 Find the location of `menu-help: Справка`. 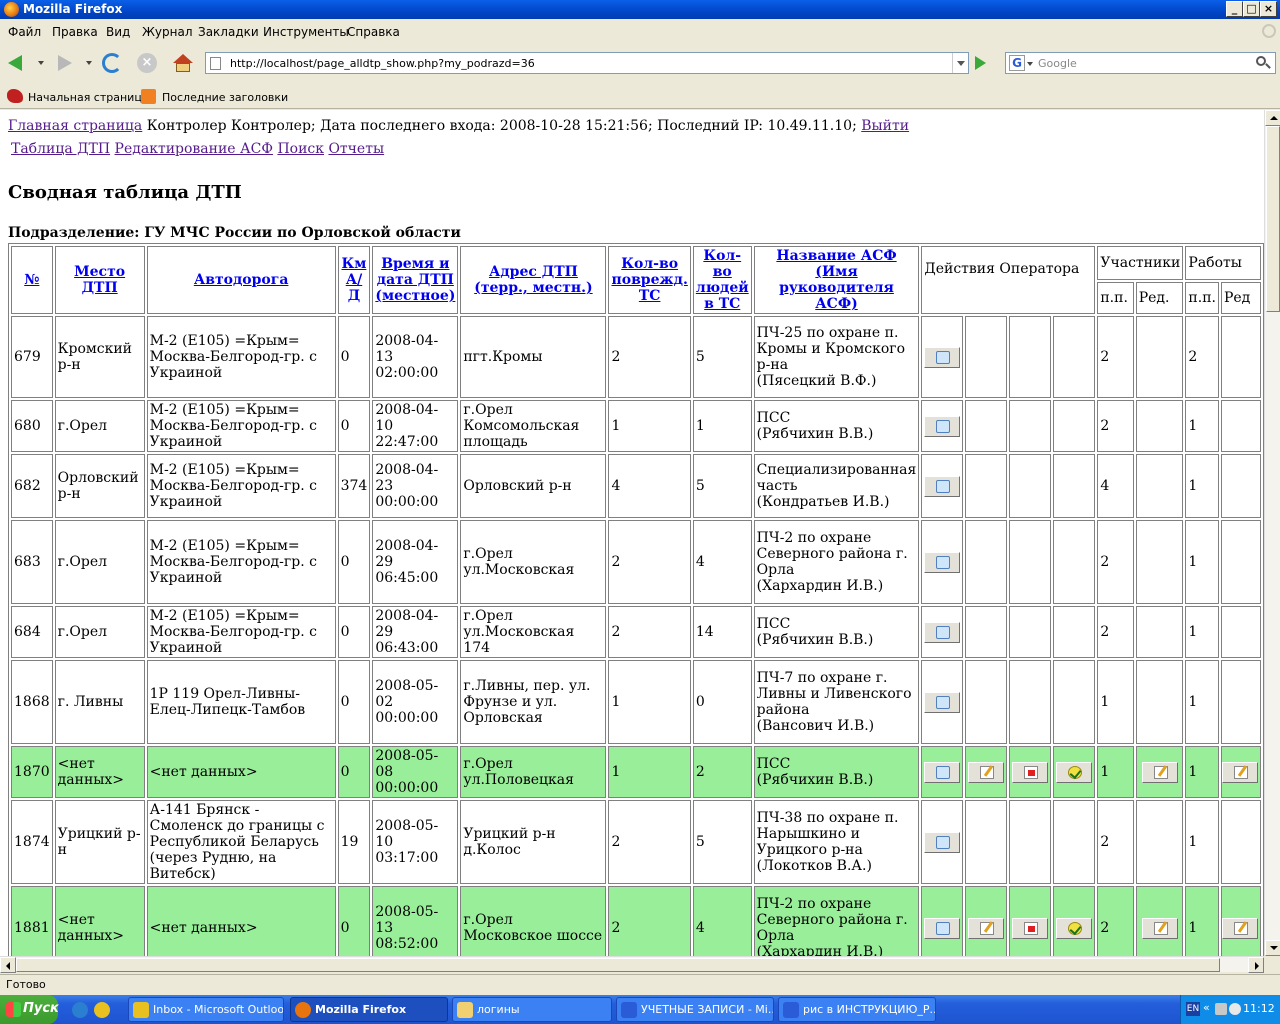

menu-help: Справка is located at coordinates (373, 32).